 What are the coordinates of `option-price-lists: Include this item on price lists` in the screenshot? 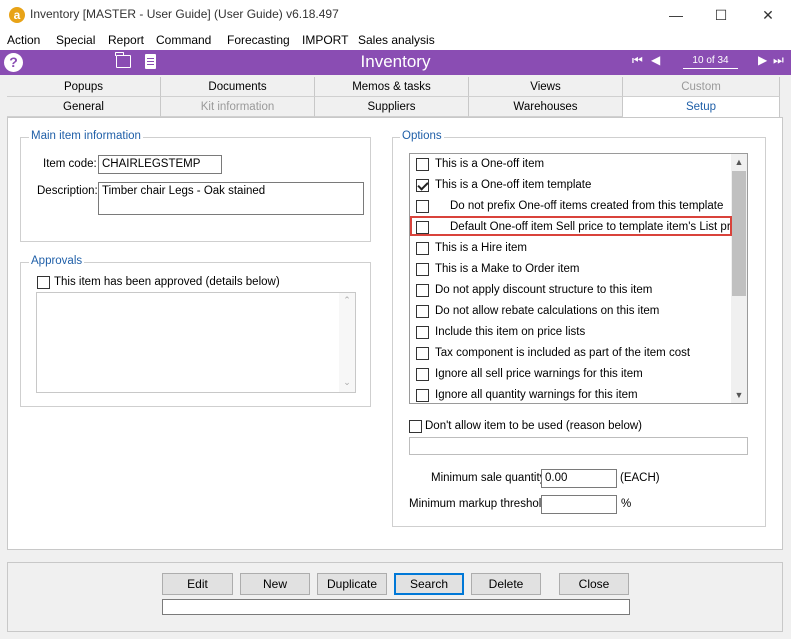 It's located at (571, 332).